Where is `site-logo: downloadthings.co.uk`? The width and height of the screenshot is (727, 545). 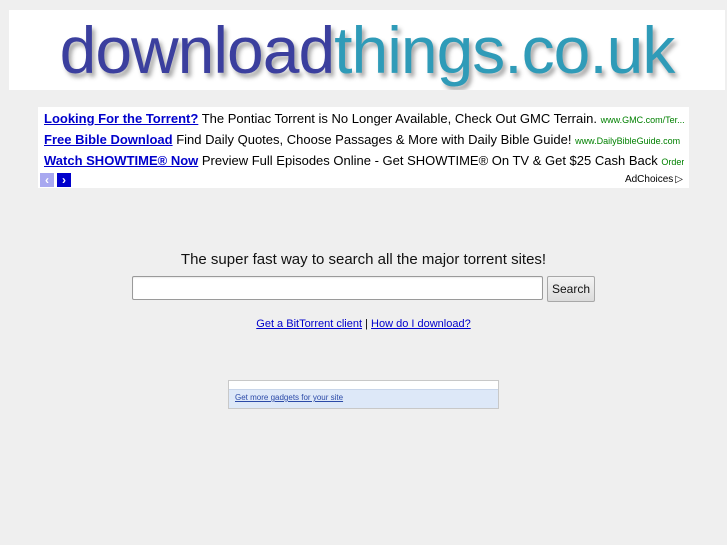 site-logo: downloadthings.co.uk is located at coordinates (367, 50).